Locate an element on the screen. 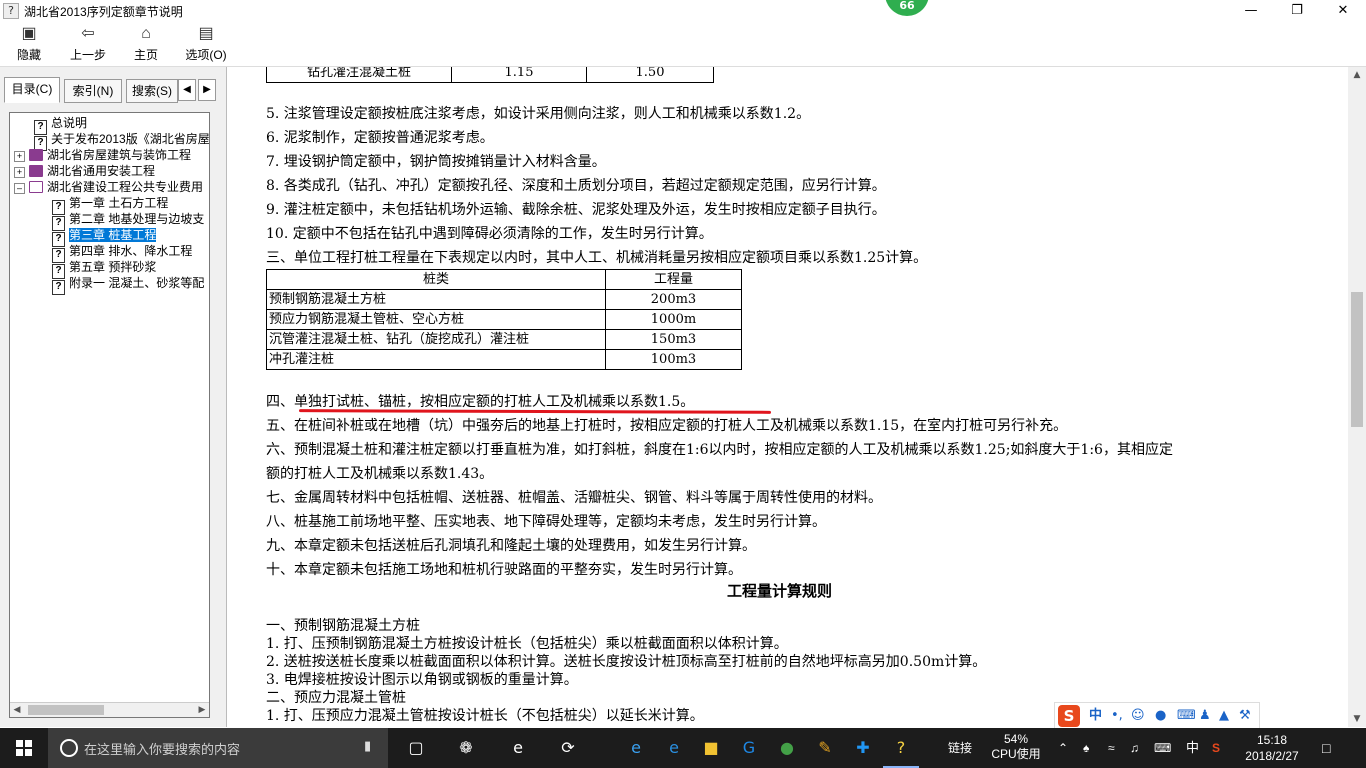 The width and height of the screenshot is (1366, 768). emoji-icon: ☺ is located at coordinates (1138, 716).